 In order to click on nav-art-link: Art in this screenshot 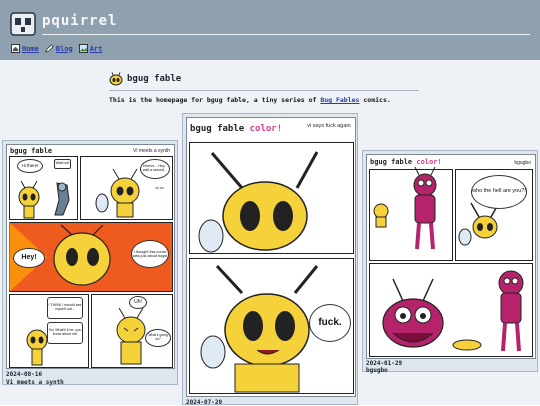, I will do `click(90, 48)`.